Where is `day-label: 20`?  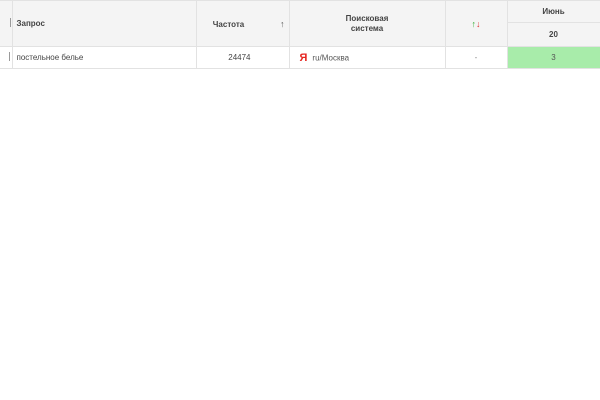 day-label: 20 is located at coordinates (553, 34).